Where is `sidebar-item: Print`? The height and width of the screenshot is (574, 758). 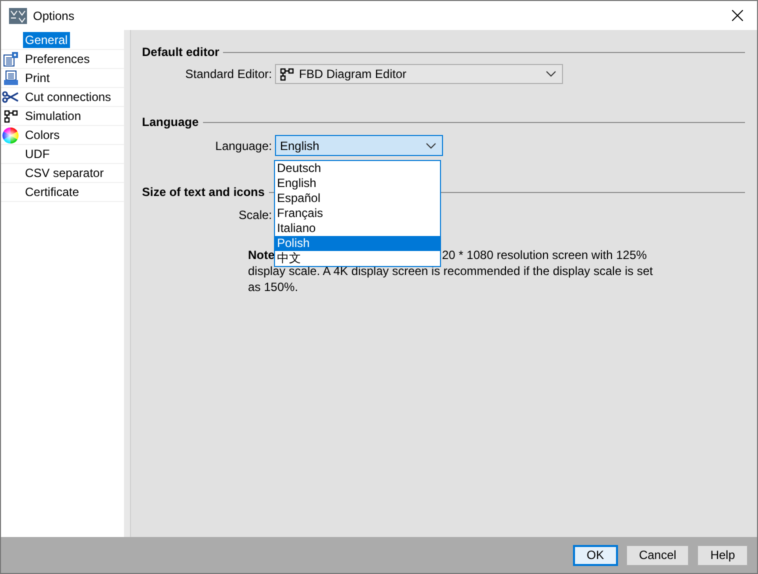
sidebar-item: Print is located at coordinates (37, 78).